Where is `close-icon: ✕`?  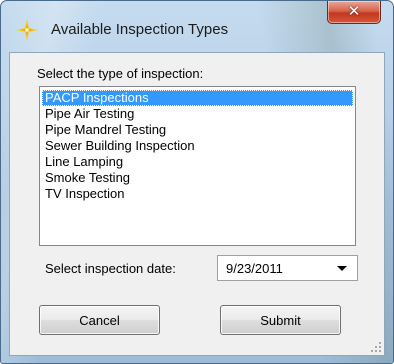 close-icon: ✕ is located at coordinates (354, 11).